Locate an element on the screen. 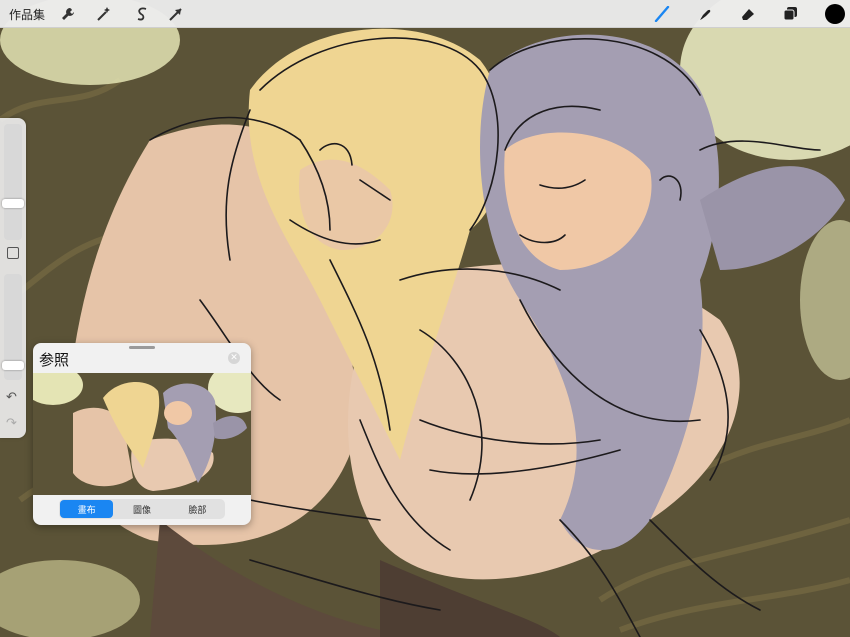 The image size is (850, 637). brush-icon is located at coordinates (662, 14).